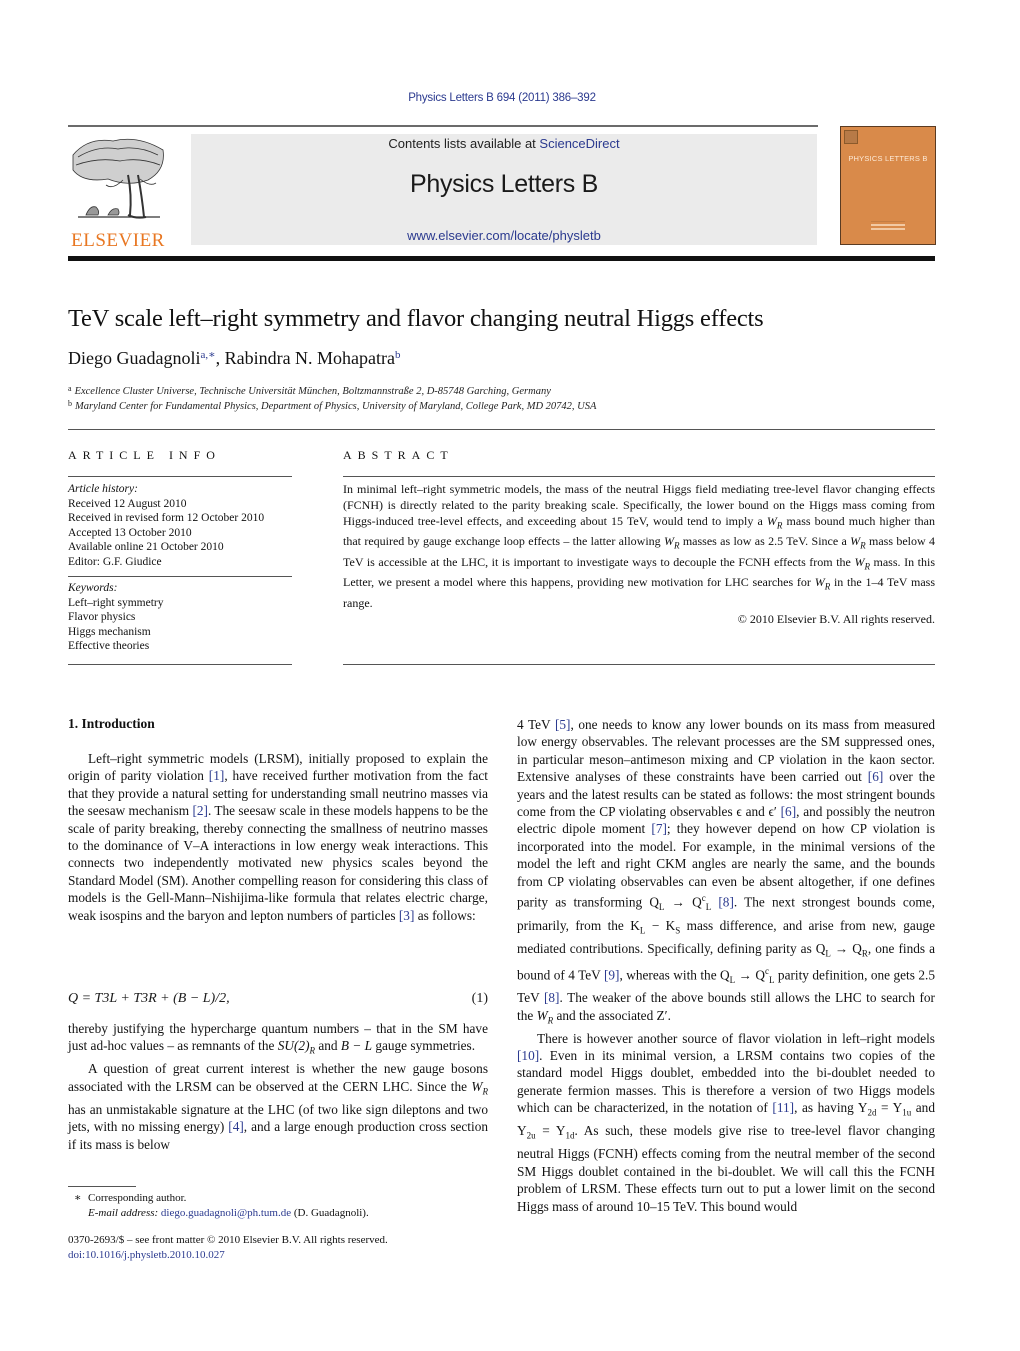 This screenshot has width=1020, height=1351. I want to click on journal-url-link: www.elsevier.com/locate/physletb, so click(504, 235).